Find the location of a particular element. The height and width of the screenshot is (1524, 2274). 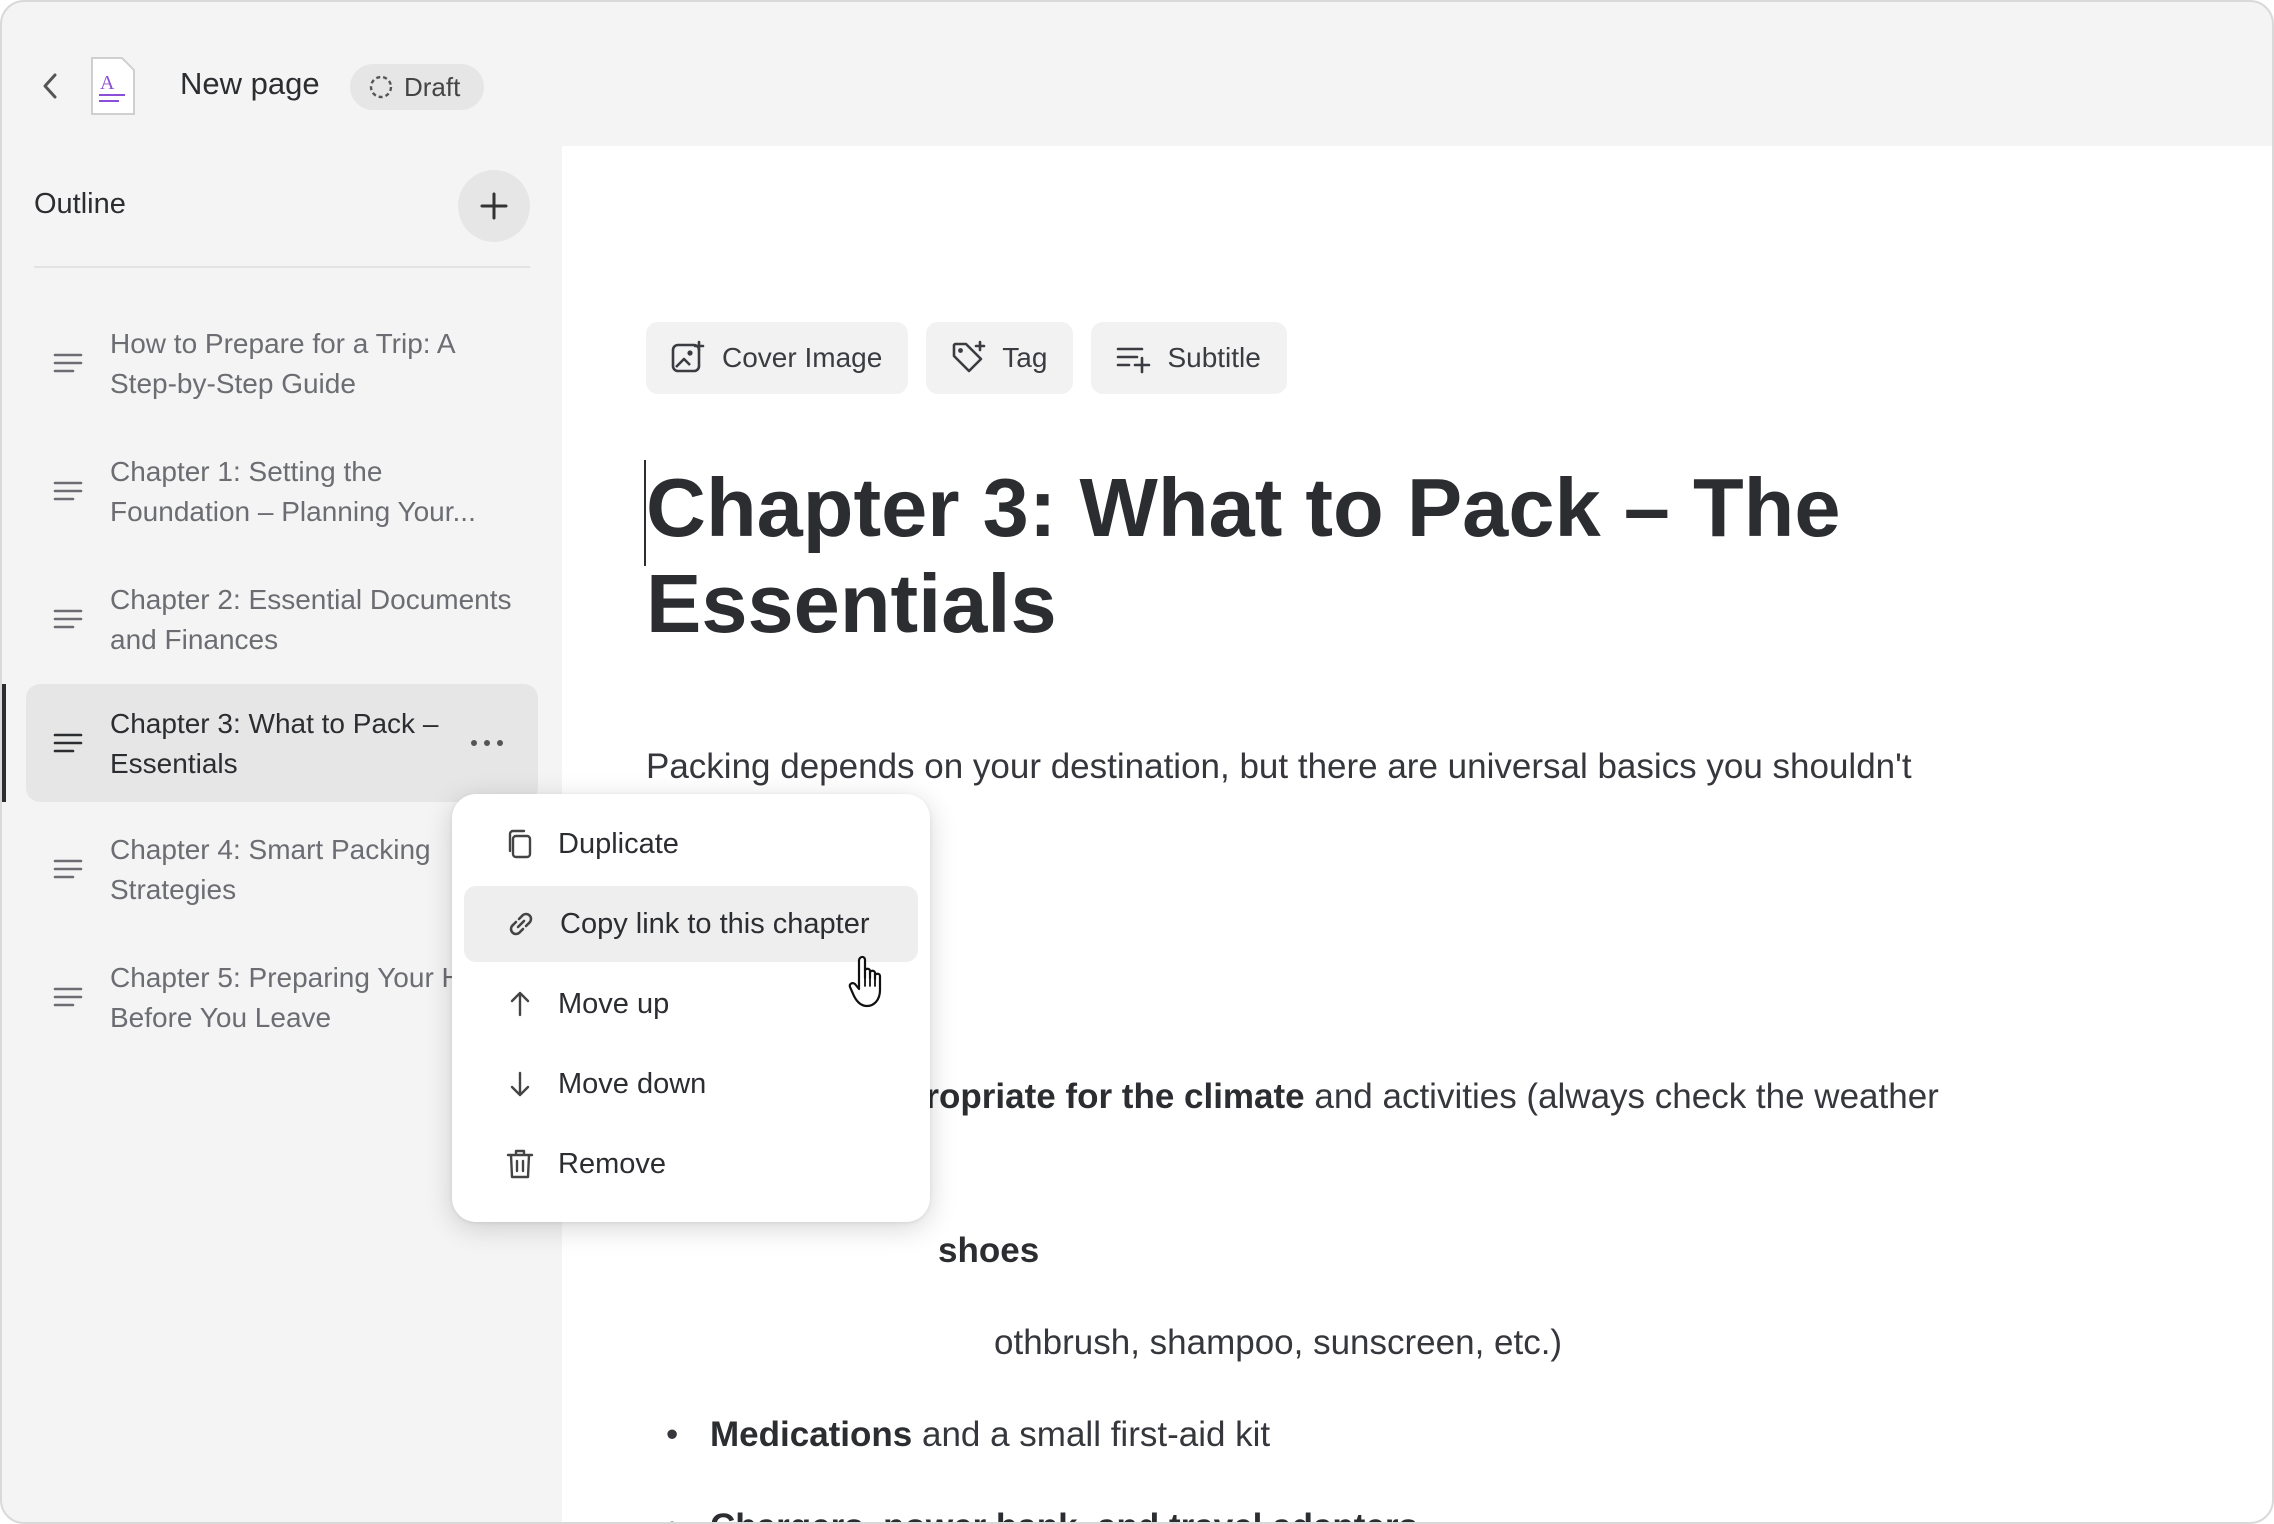

list-item-text: and a small first-aid kit is located at coordinates (1091, 1434).